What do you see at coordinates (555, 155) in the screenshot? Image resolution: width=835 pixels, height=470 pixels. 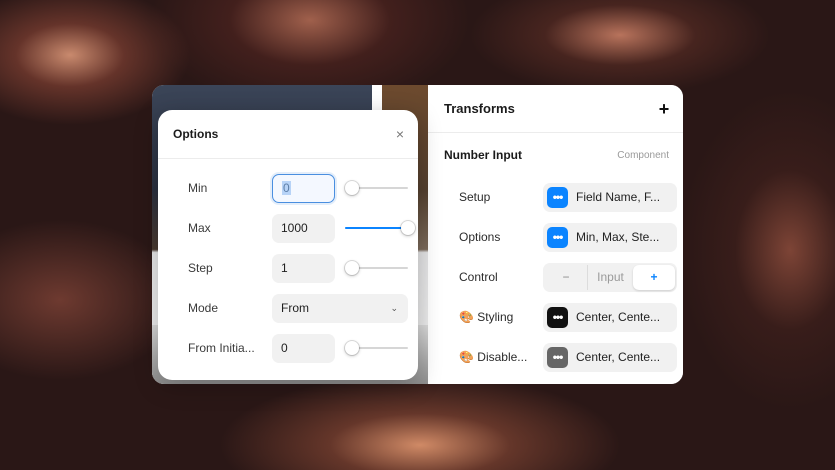 I see `component-section-header: Number Input Component` at bounding box center [555, 155].